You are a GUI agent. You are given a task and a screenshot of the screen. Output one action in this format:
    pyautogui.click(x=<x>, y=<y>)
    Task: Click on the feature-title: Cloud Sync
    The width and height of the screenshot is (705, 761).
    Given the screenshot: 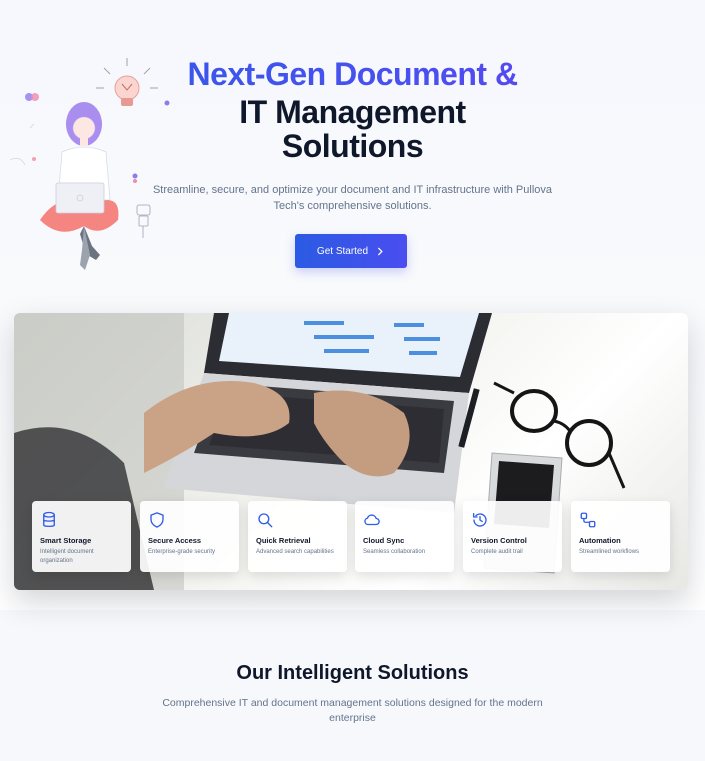 What is the action you would take?
    pyautogui.click(x=384, y=540)
    